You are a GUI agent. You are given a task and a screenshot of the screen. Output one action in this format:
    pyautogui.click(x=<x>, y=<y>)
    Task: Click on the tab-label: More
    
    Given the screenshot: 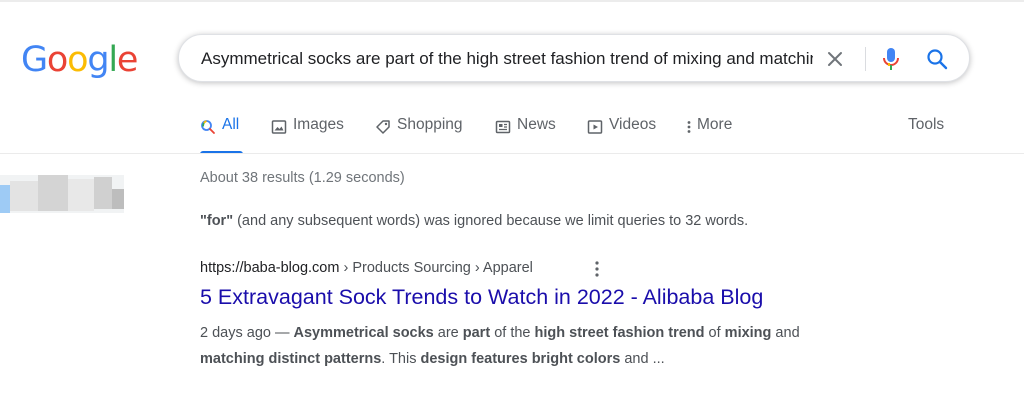 What is the action you would take?
    pyautogui.click(x=715, y=124)
    